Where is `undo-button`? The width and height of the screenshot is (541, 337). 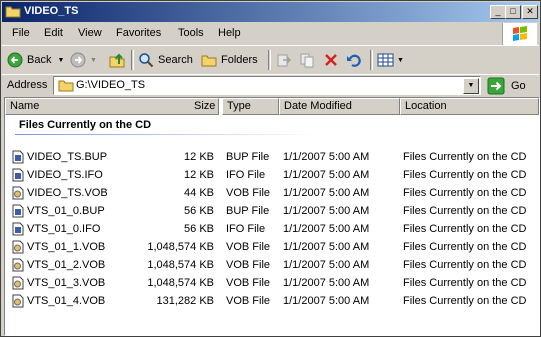
undo-button is located at coordinates (354, 60).